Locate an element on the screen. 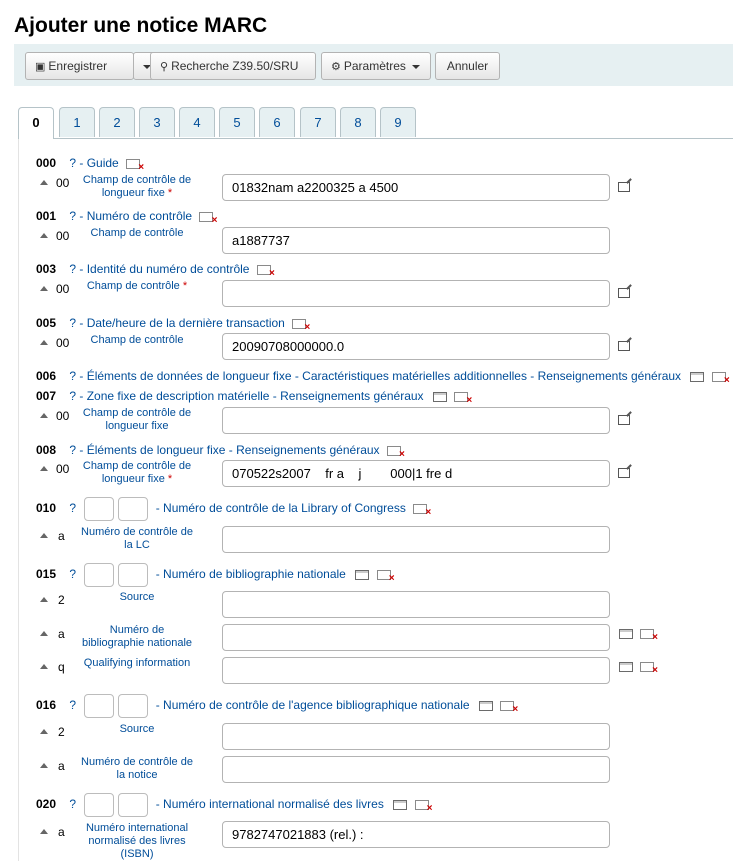  cancel-button: Annuler is located at coordinates (467, 66).